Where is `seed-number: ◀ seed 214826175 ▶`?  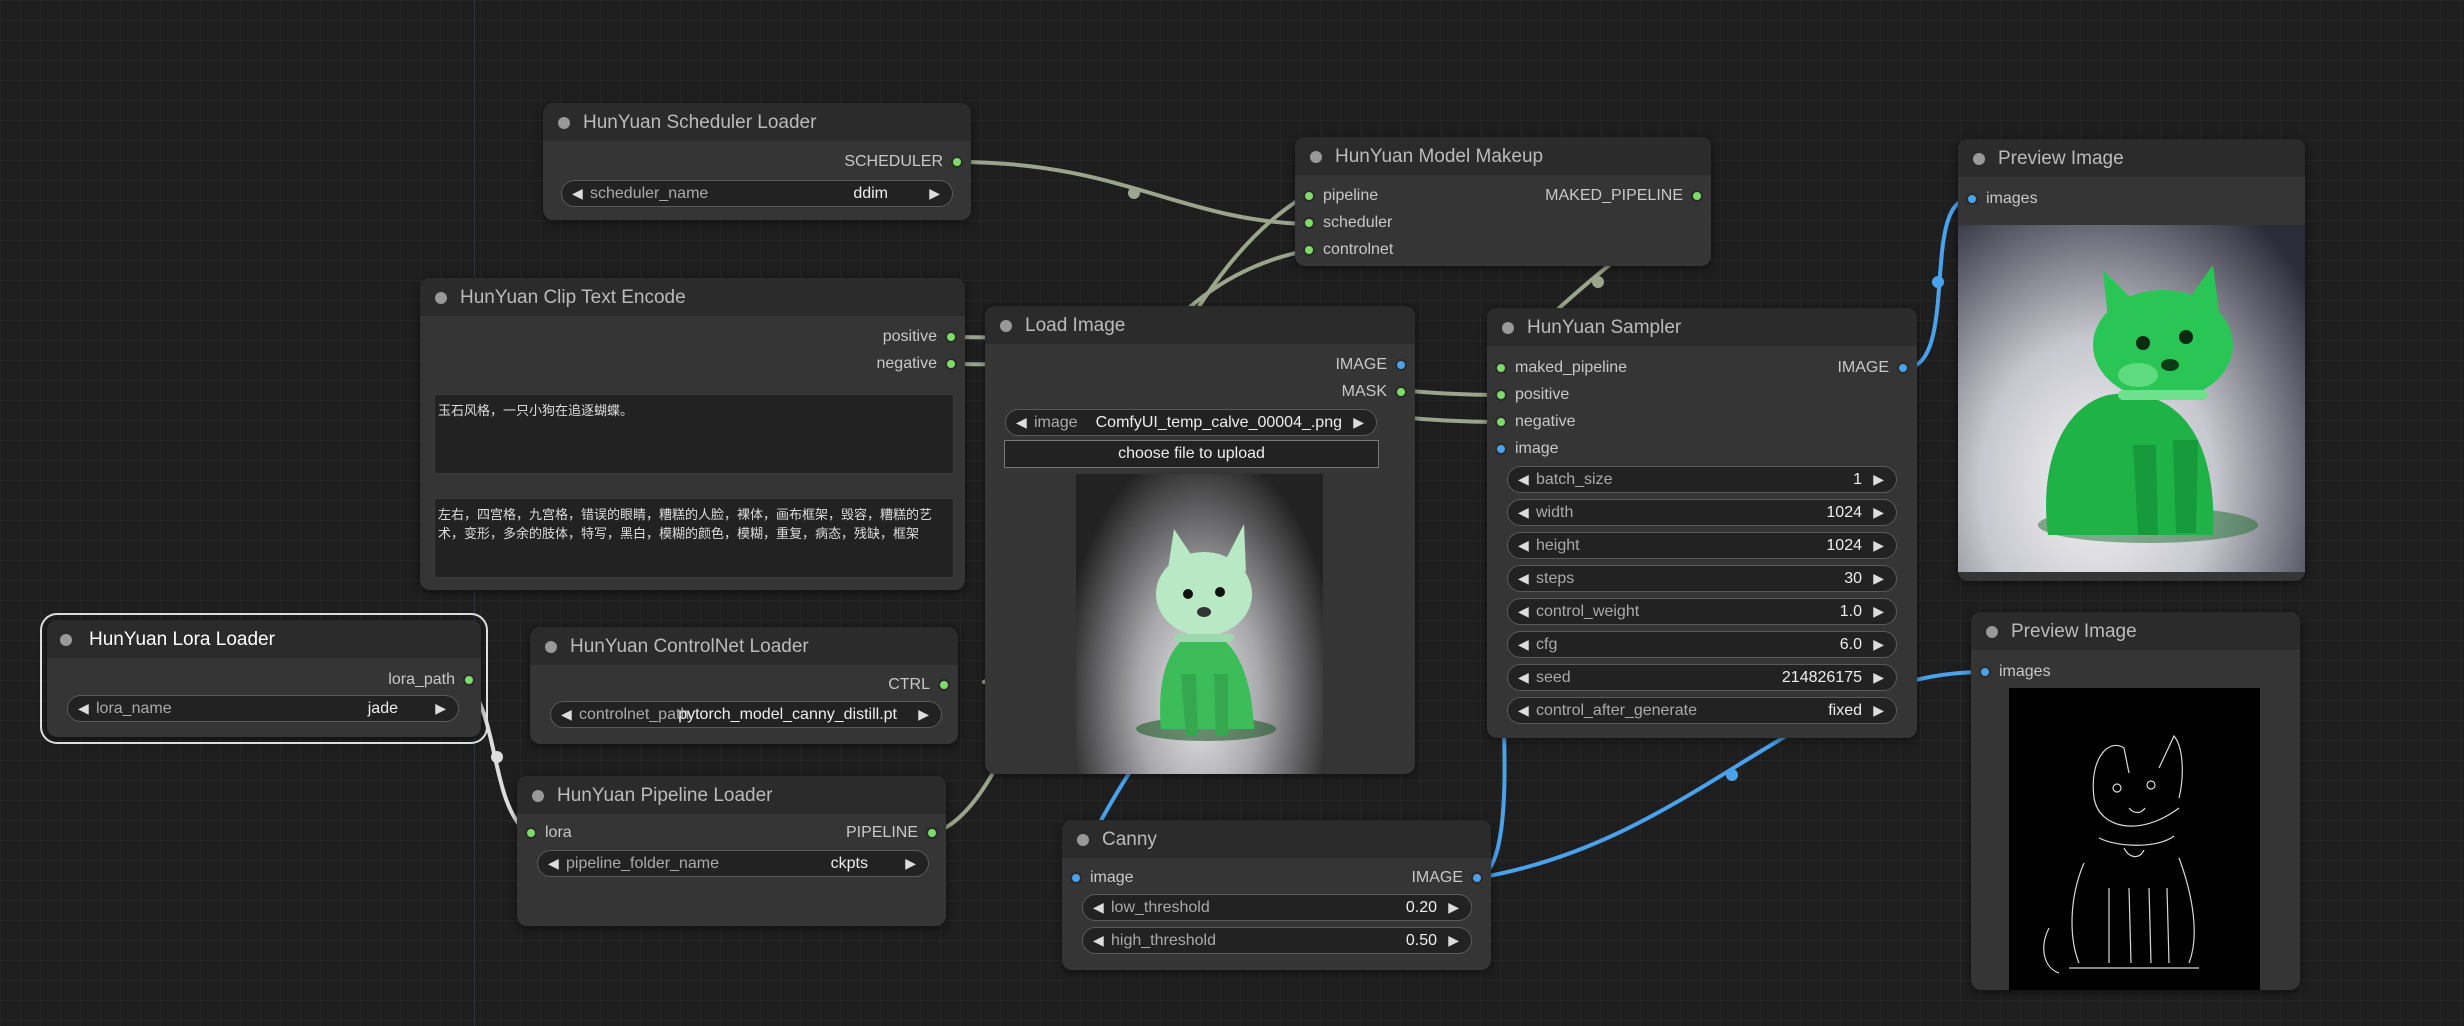
seed-number: ◀ seed 214826175 ▶ is located at coordinates (1702, 677).